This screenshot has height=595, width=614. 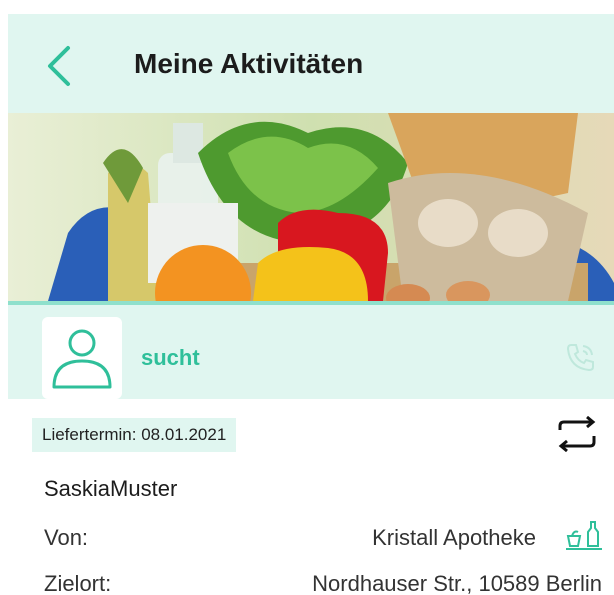 What do you see at coordinates (66, 537) in the screenshot?
I see `from-label: Von:` at bounding box center [66, 537].